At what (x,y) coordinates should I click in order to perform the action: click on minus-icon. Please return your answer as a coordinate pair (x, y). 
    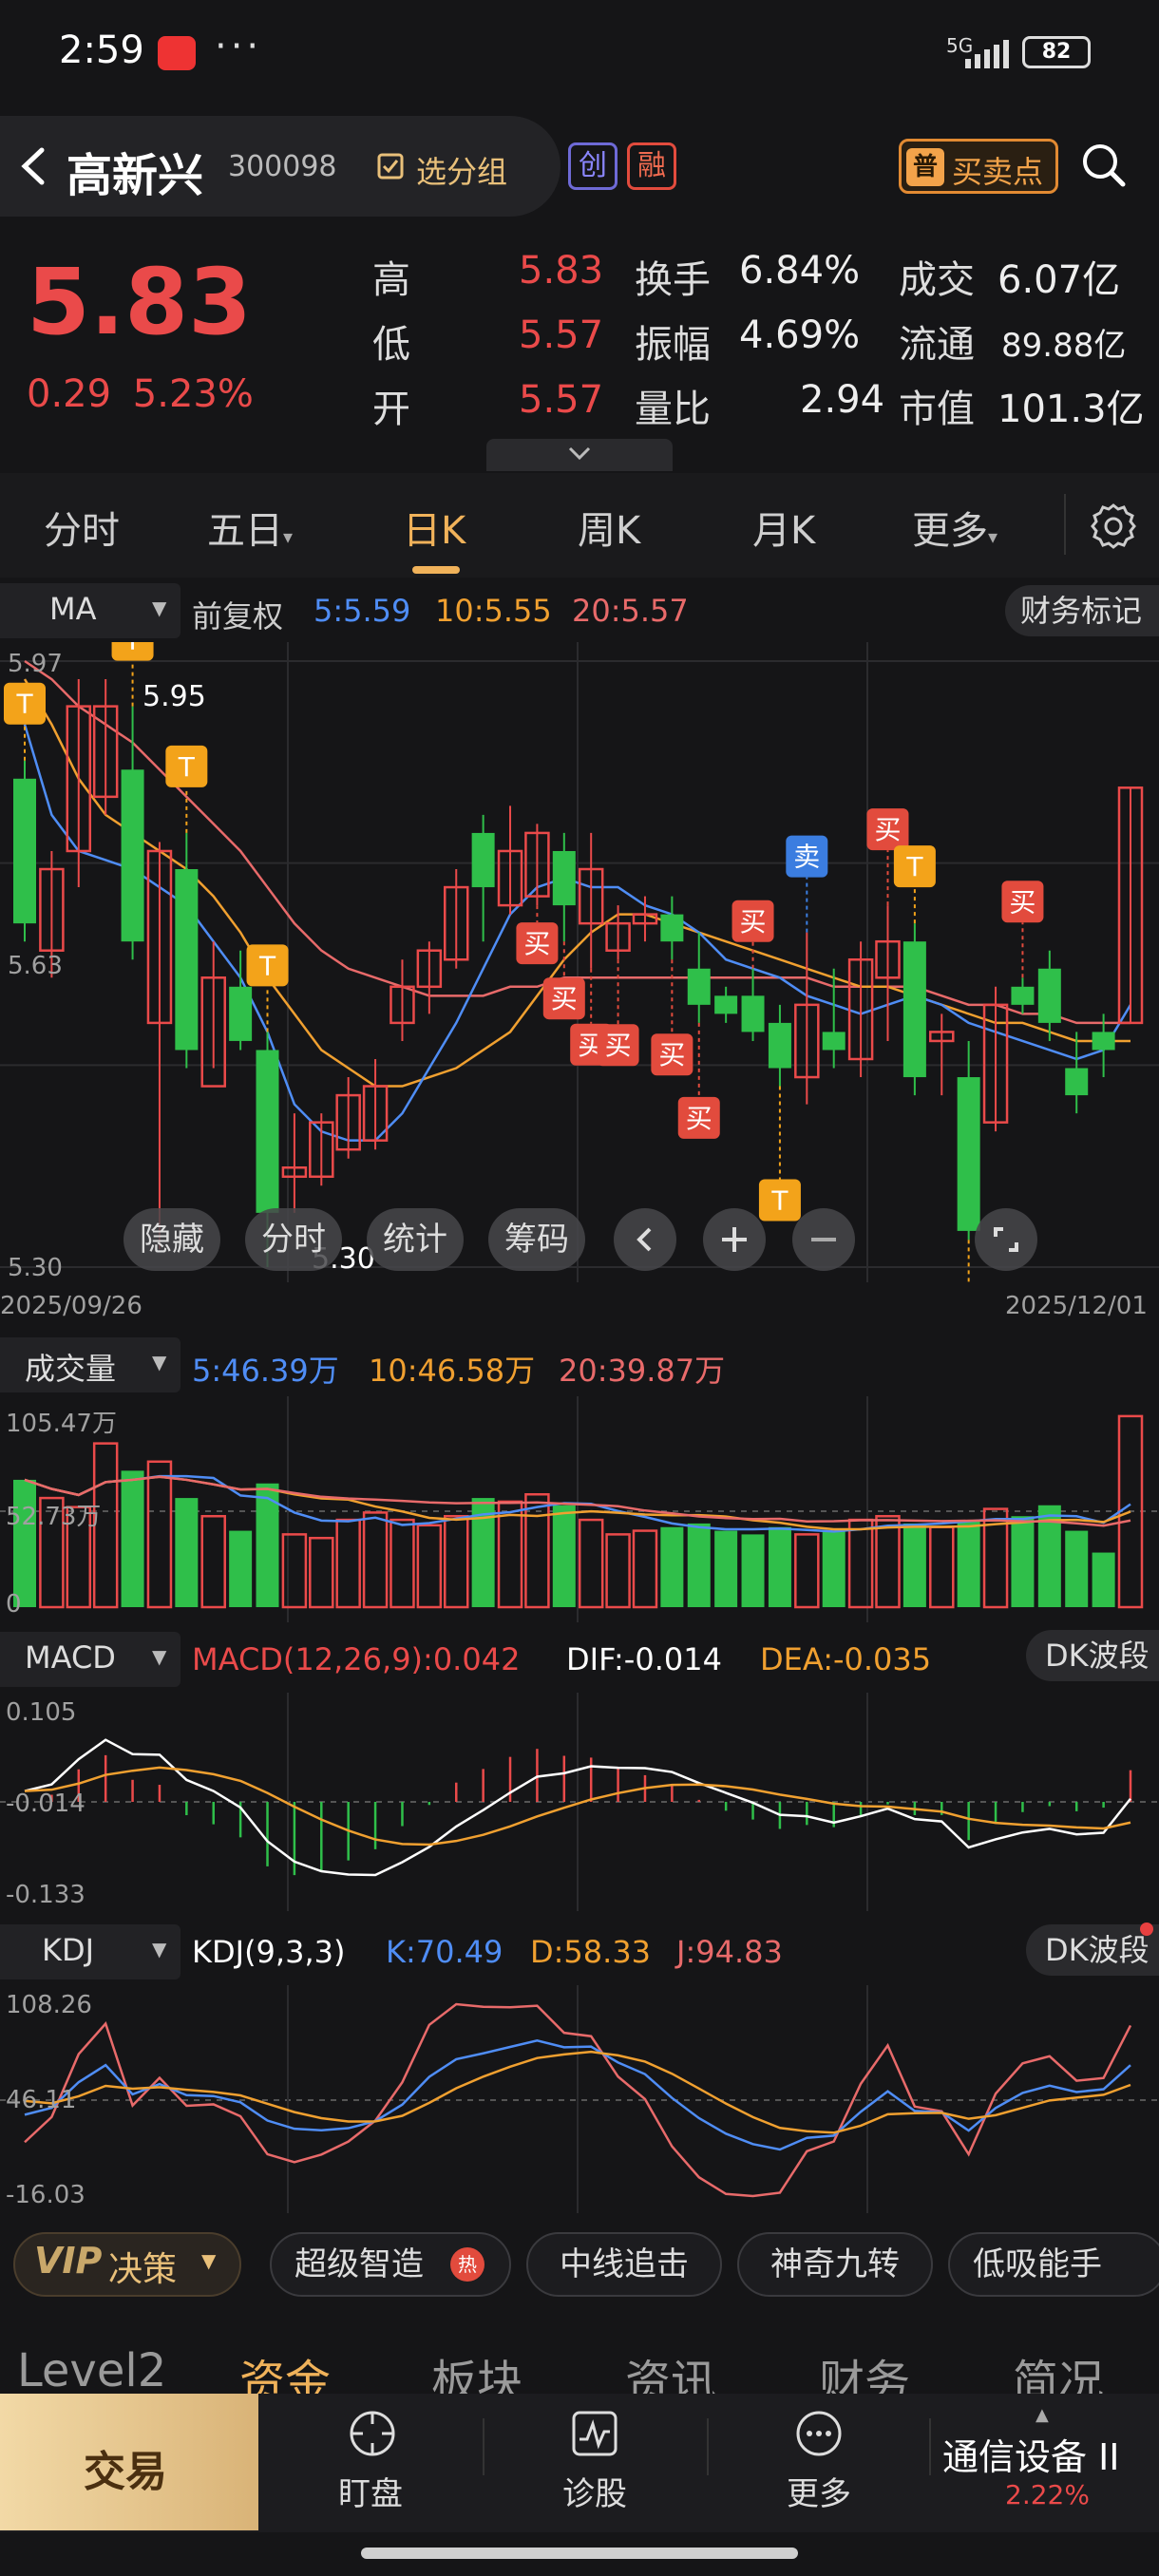
    Looking at the image, I should click on (823, 1239).